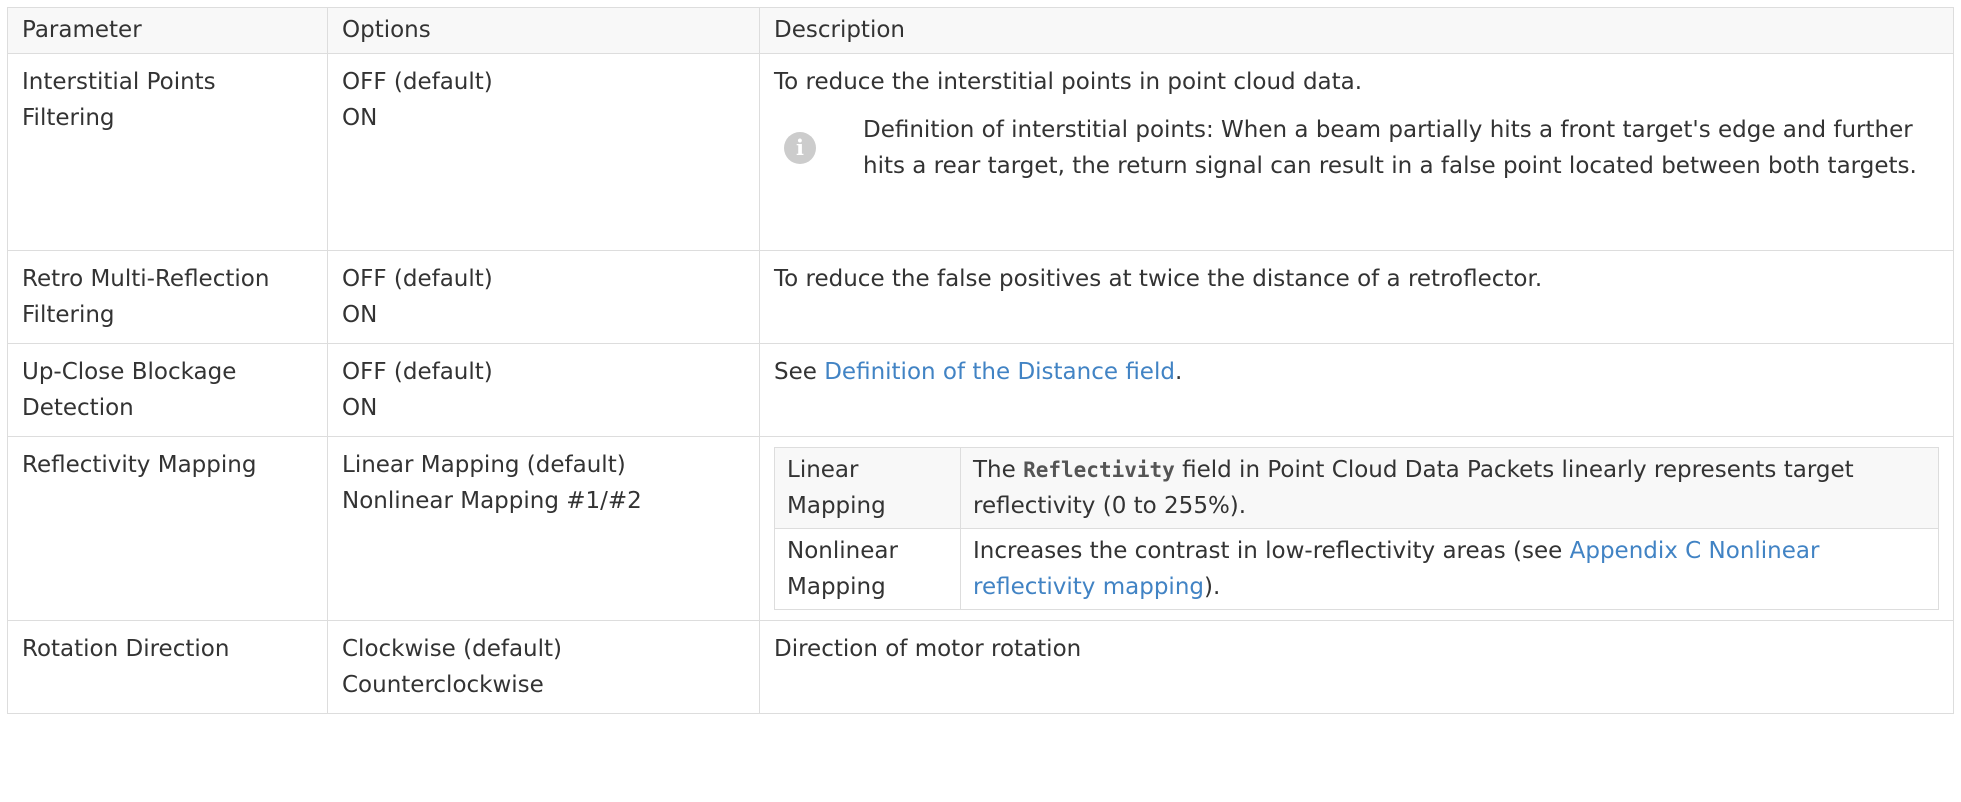  I want to click on options-cell: Clockwise (default) Counterclockwise, so click(543, 667).